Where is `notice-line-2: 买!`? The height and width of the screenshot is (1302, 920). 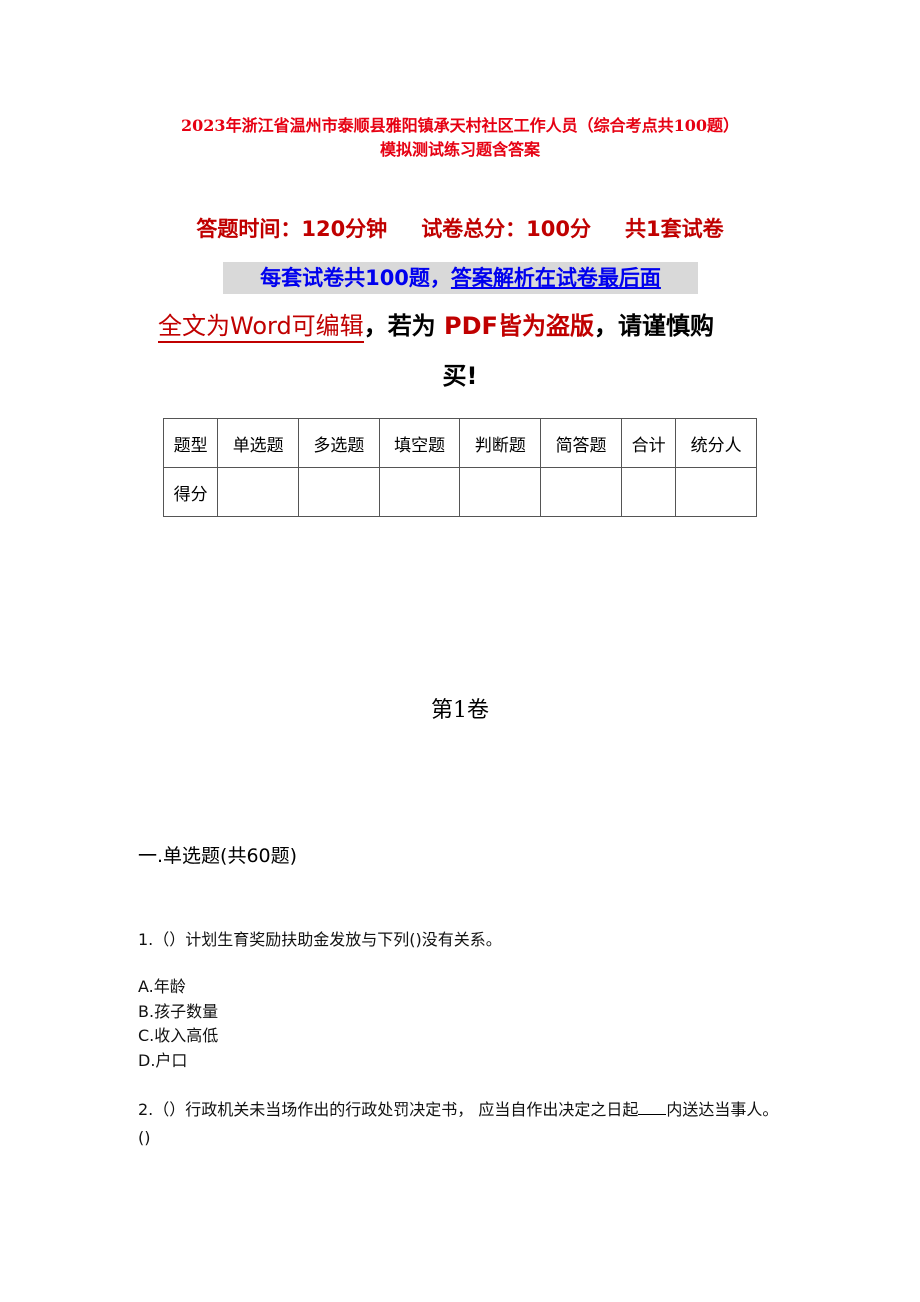
notice-line-2: 买! is located at coordinates (460, 376).